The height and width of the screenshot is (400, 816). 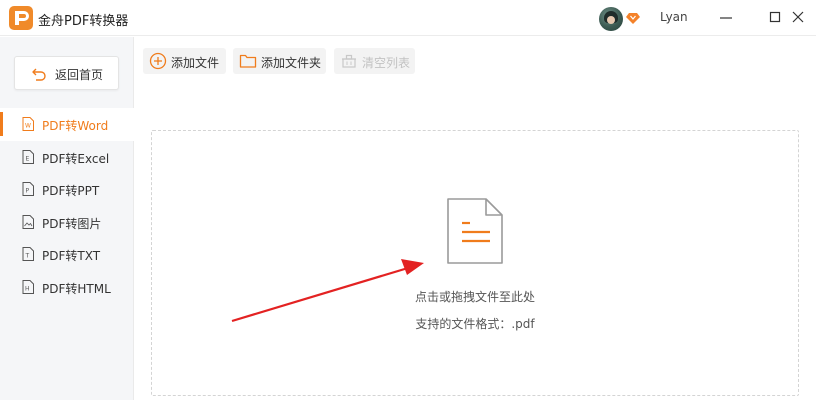 I want to click on sidebar-item-pdf-to-txt: T PDF转TXT, so click(x=67, y=254).